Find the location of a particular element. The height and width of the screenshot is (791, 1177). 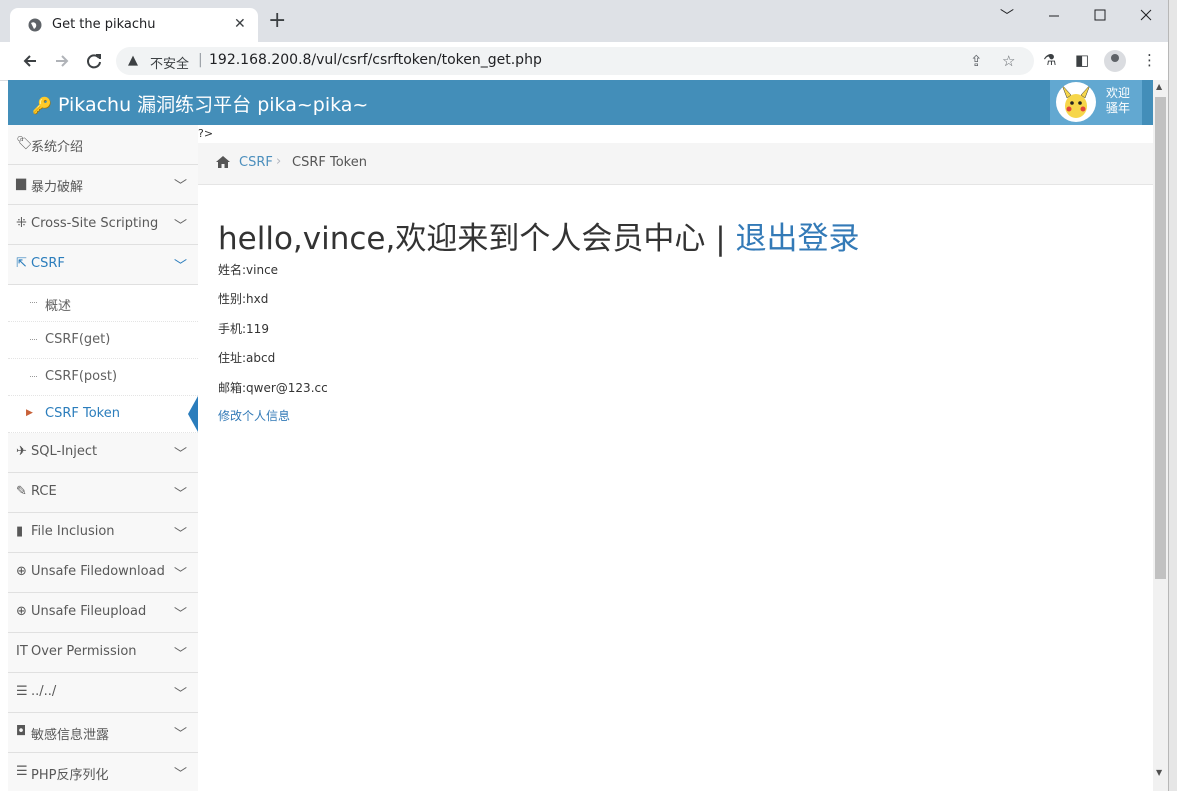

sidebar-item-fileupload: ⊕ Unsafe Fileupload ﹀ is located at coordinates (103, 613).